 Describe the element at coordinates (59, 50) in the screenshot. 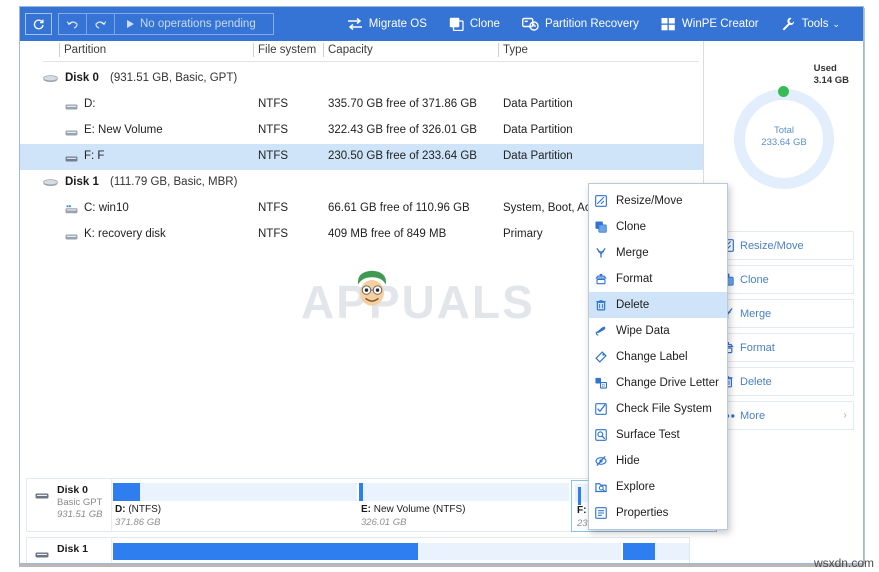

I see `column-divider` at that location.